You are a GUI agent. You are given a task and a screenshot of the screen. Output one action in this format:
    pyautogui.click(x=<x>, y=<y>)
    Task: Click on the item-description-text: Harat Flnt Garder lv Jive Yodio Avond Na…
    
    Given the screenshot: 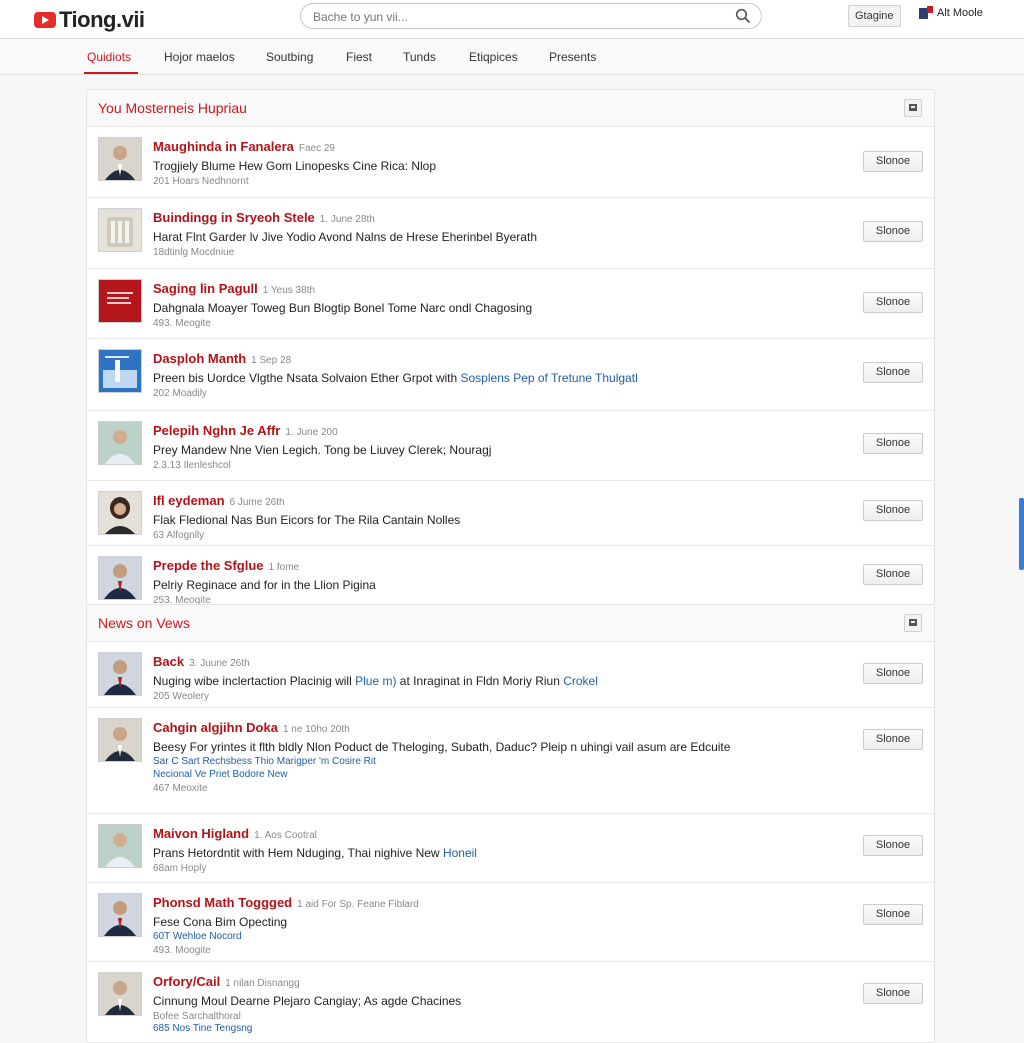 What is the action you would take?
    pyautogui.click(x=345, y=237)
    